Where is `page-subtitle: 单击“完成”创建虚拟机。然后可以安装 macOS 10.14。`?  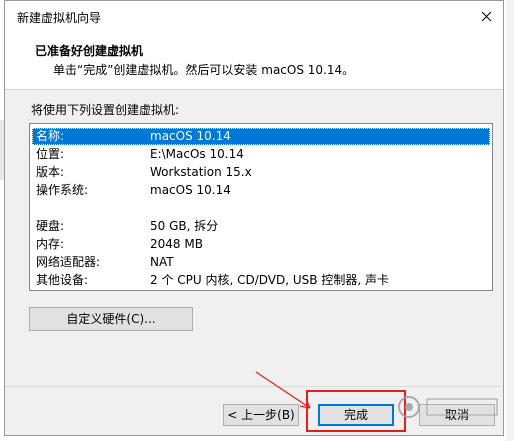
page-subtitle: 单击“完成”创建虚拟机。然后可以安装 macOS 10.14。 is located at coordinates (204, 70).